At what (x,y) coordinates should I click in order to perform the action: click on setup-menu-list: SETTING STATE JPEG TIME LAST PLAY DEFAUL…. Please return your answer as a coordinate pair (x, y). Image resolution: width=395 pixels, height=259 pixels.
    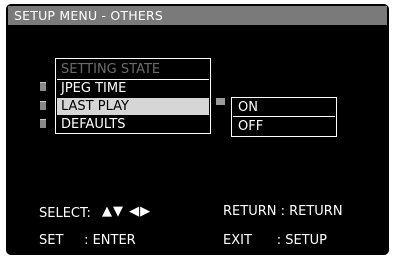
    Looking at the image, I should click on (133, 96).